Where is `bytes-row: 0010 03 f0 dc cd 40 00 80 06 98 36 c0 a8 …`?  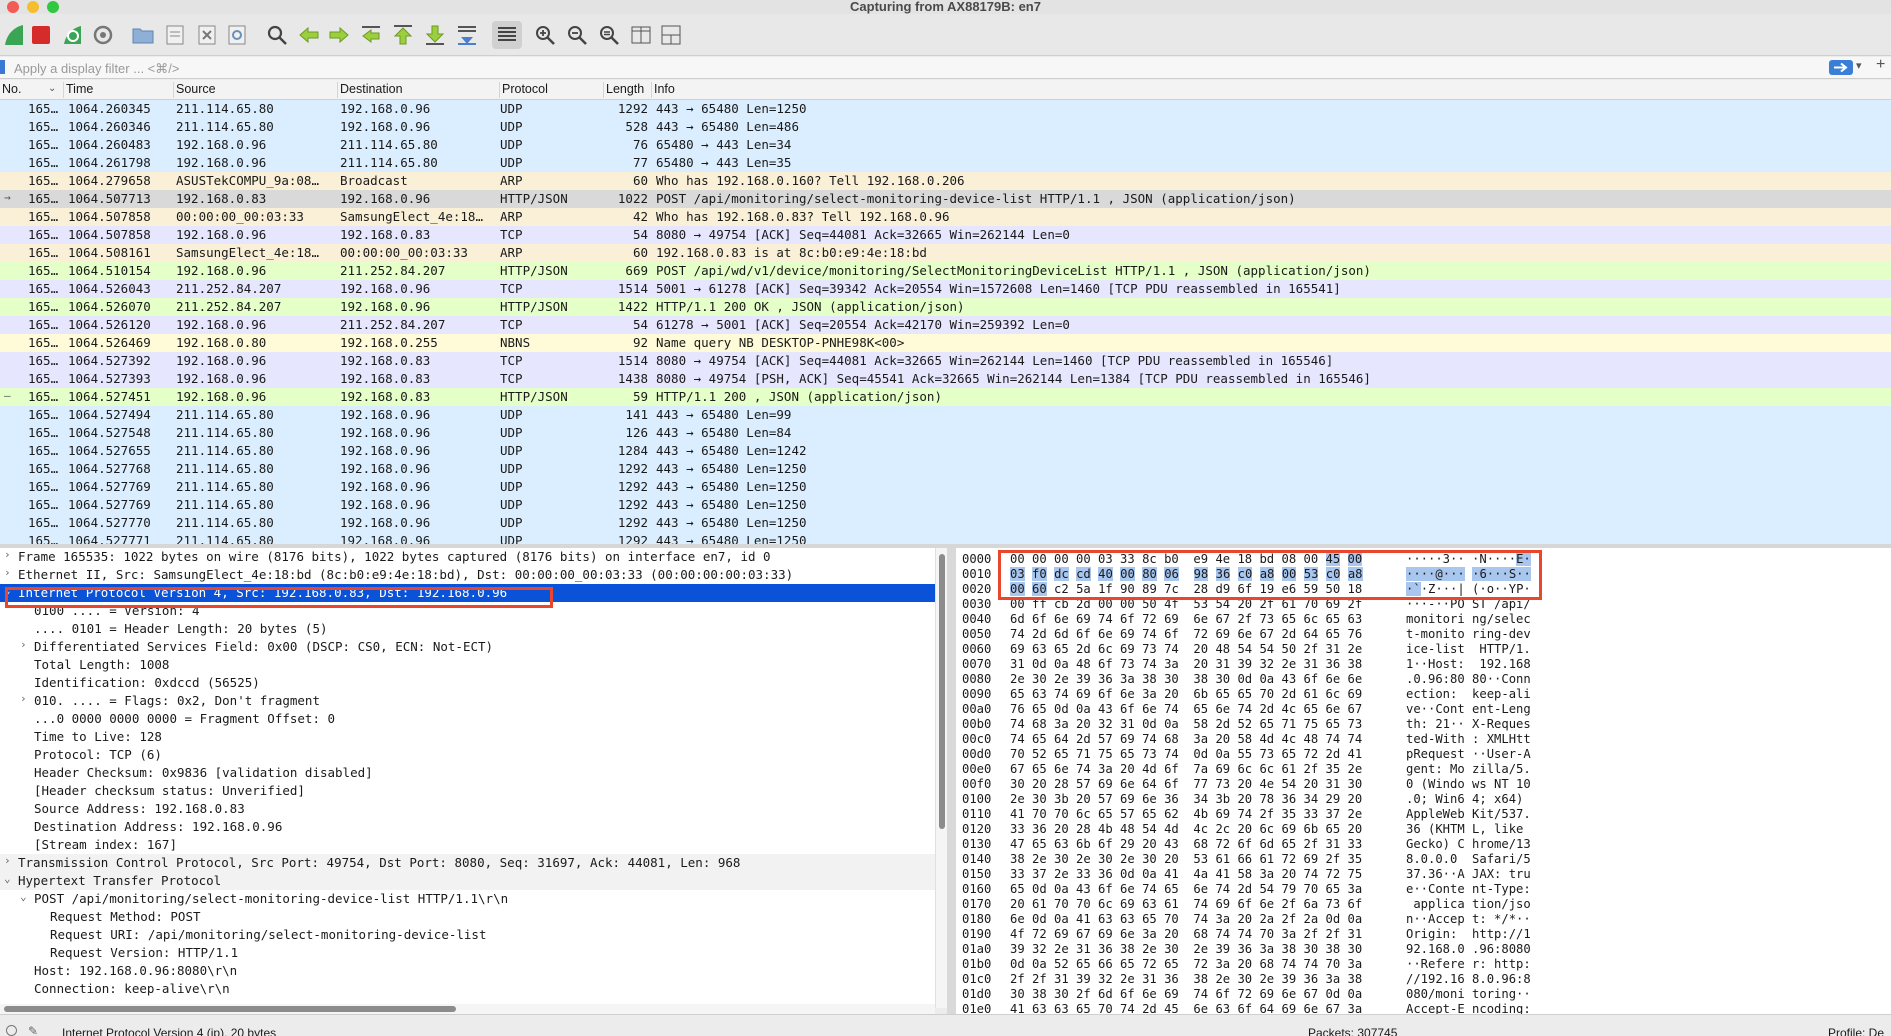 bytes-row: 0010 03 f0 dc cd 40 00 80 06 98 36 c0 a8 … is located at coordinates (1423, 574).